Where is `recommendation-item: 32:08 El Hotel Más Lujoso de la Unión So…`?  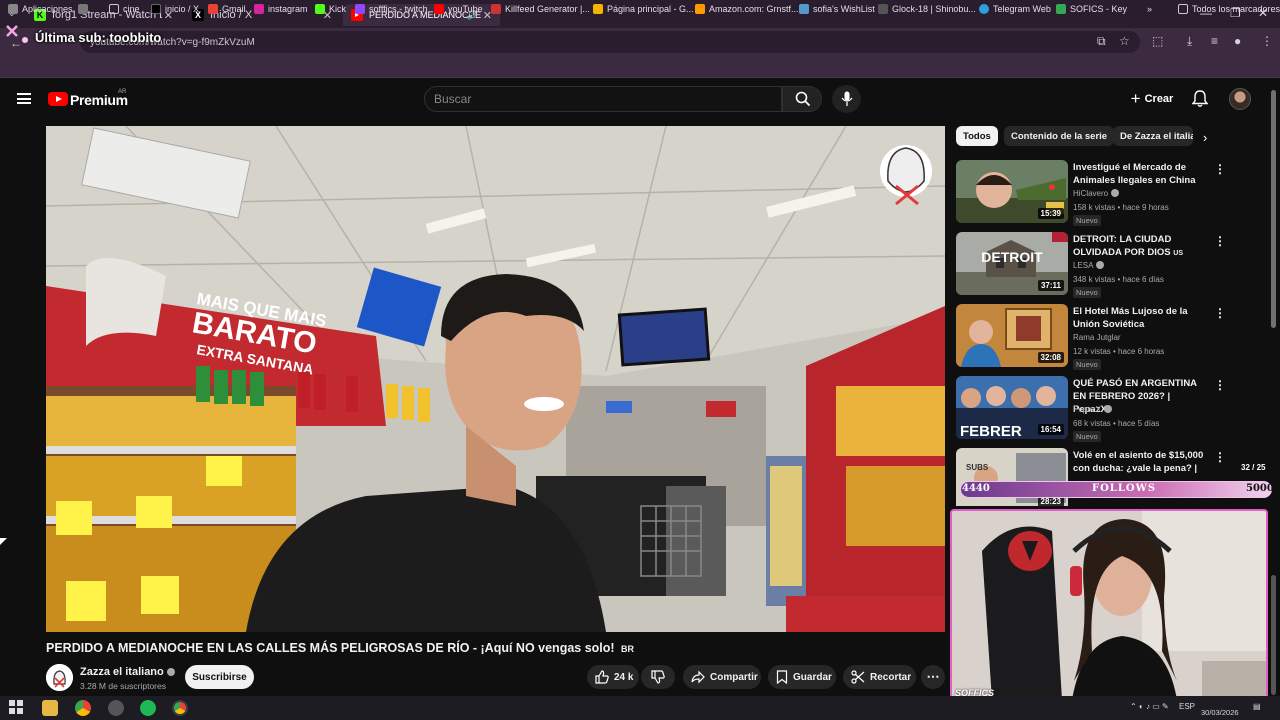 recommendation-item: 32:08 El Hotel Más Lujoso de la Unión So… is located at coordinates (1106, 337).